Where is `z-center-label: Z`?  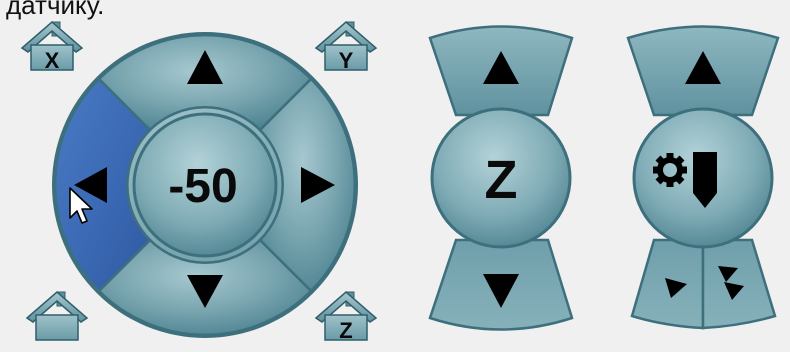 z-center-label: Z is located at coordinates (501, 180).